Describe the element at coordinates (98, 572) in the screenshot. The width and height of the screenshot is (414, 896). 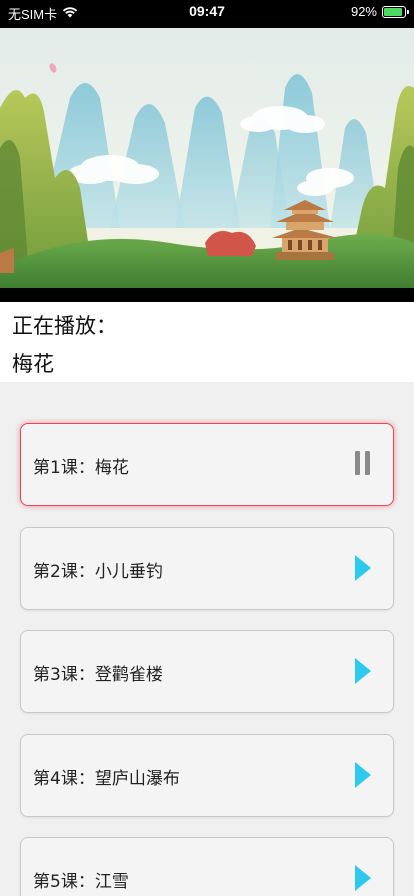
I see `lesson-title: 第2课：小儿垂钓` at that location.